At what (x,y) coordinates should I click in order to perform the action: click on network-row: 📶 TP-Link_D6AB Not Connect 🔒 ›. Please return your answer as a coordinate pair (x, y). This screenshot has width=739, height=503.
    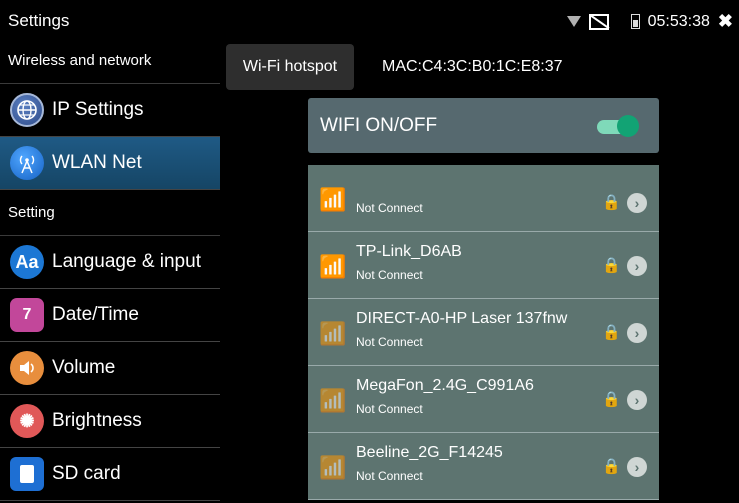
    Looking at the image, I should click on (483, 265).